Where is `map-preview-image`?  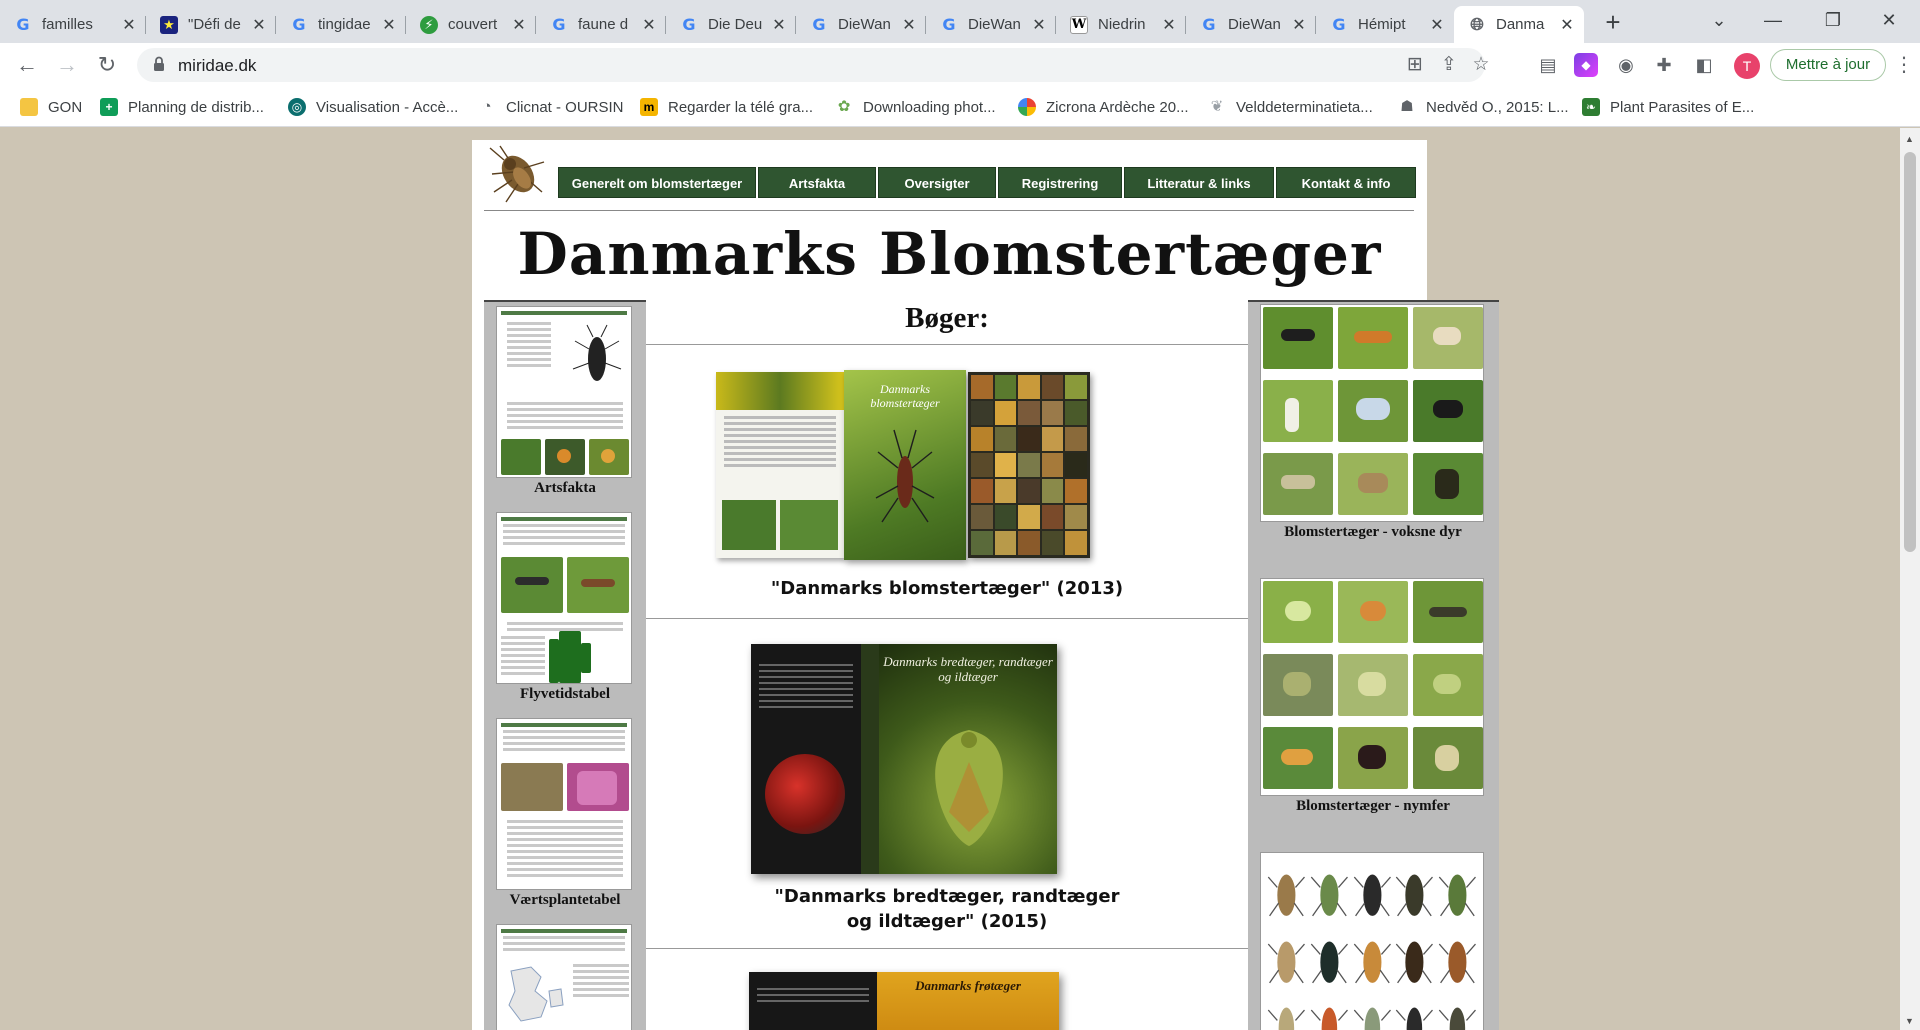 map-preview-image is located at coordinates (564, 977).